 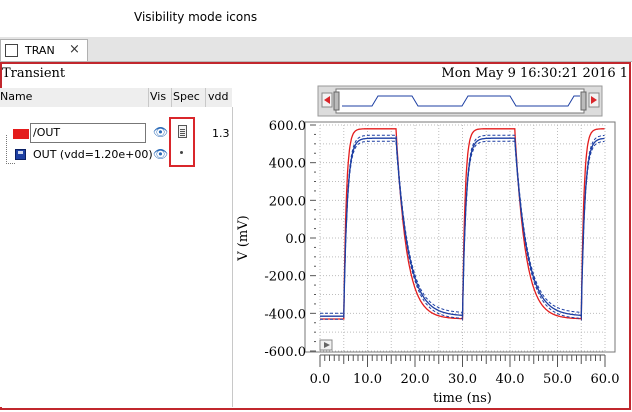 I want to click on y-tick-label: 600.0, so click(x=287, y=126).